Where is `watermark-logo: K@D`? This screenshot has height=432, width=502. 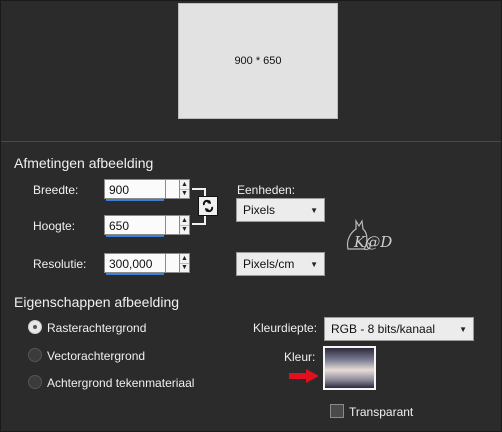 watermark-logo: K@D is located at coordinates (379, 235).